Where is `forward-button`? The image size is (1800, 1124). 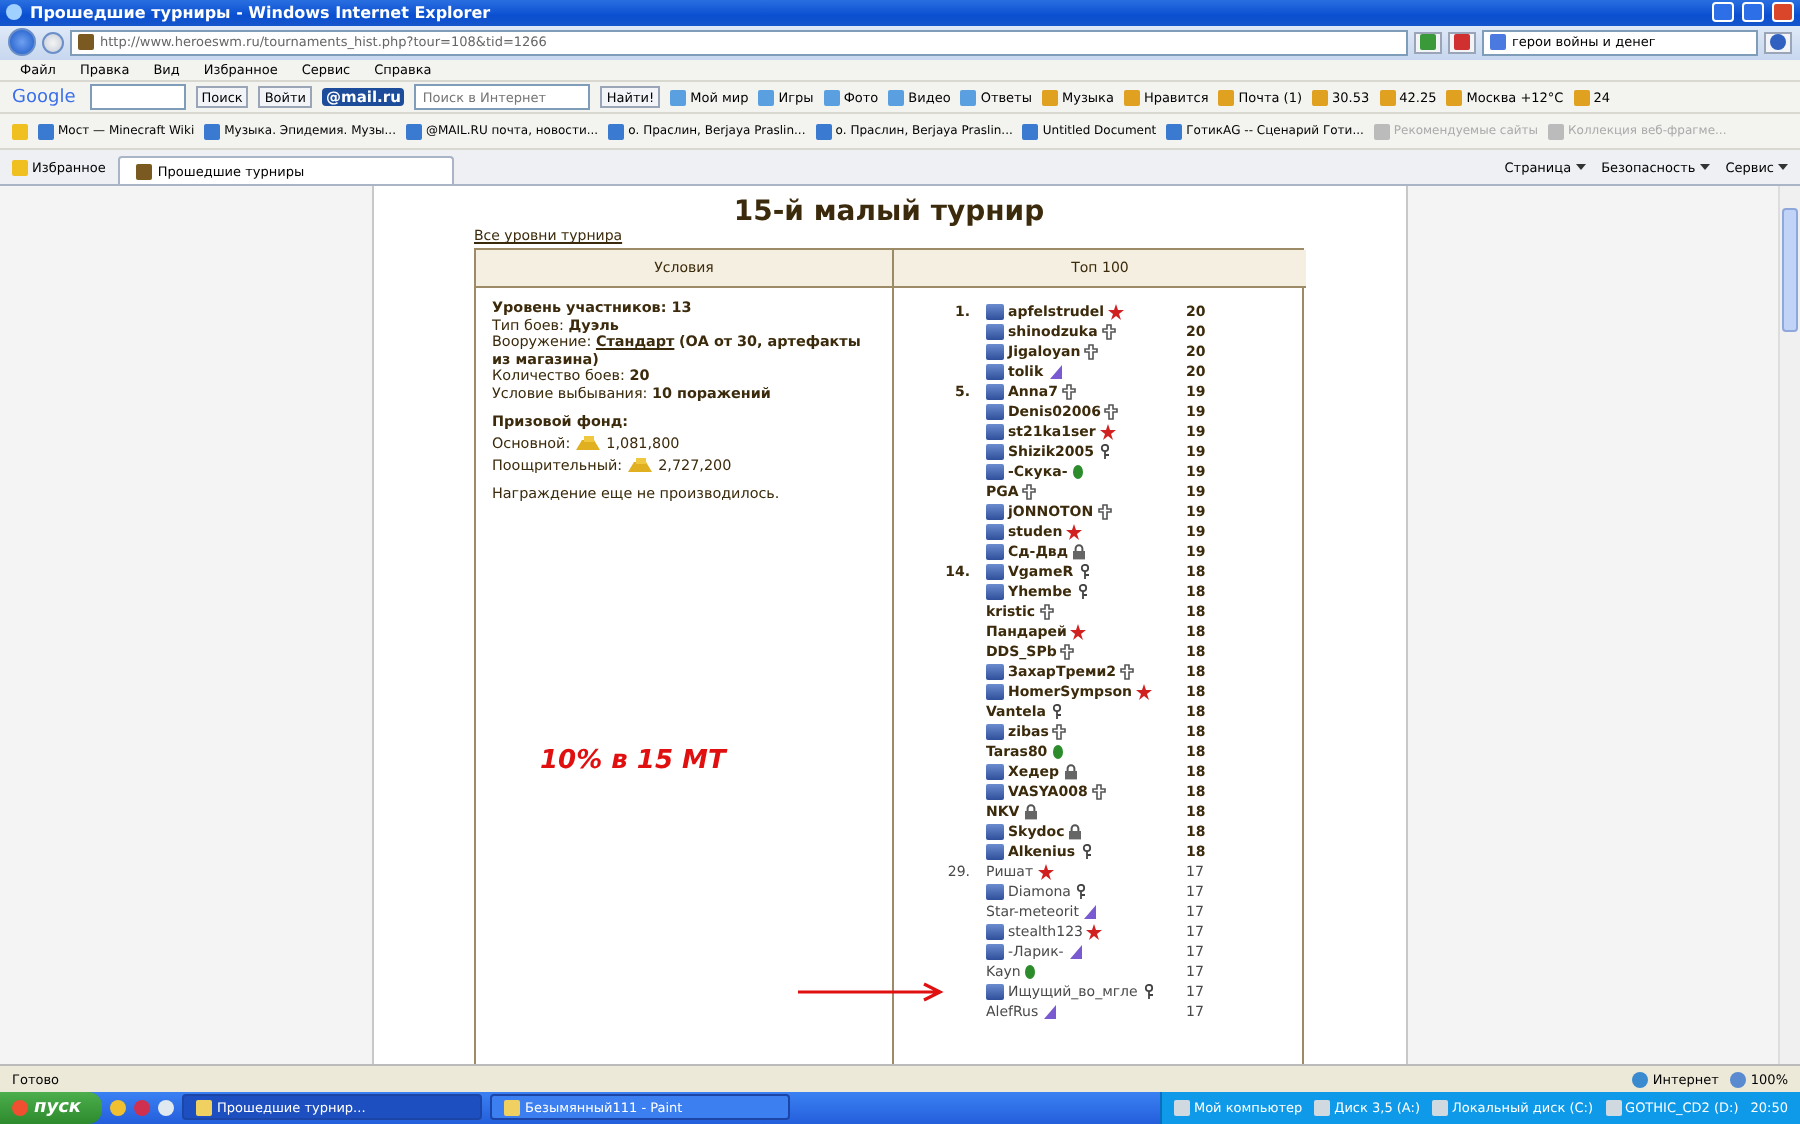
forward-button is located at coordinates (53, 42).